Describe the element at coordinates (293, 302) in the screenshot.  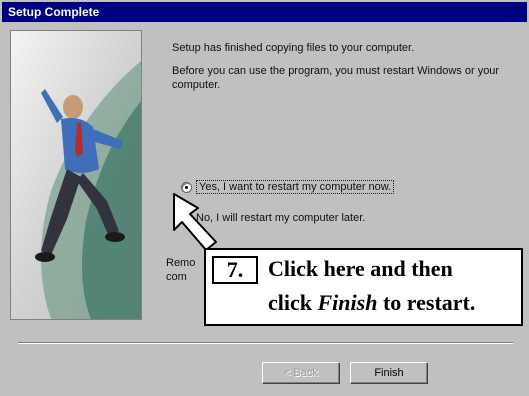
I see `callout-line2-pre: click` at that location.